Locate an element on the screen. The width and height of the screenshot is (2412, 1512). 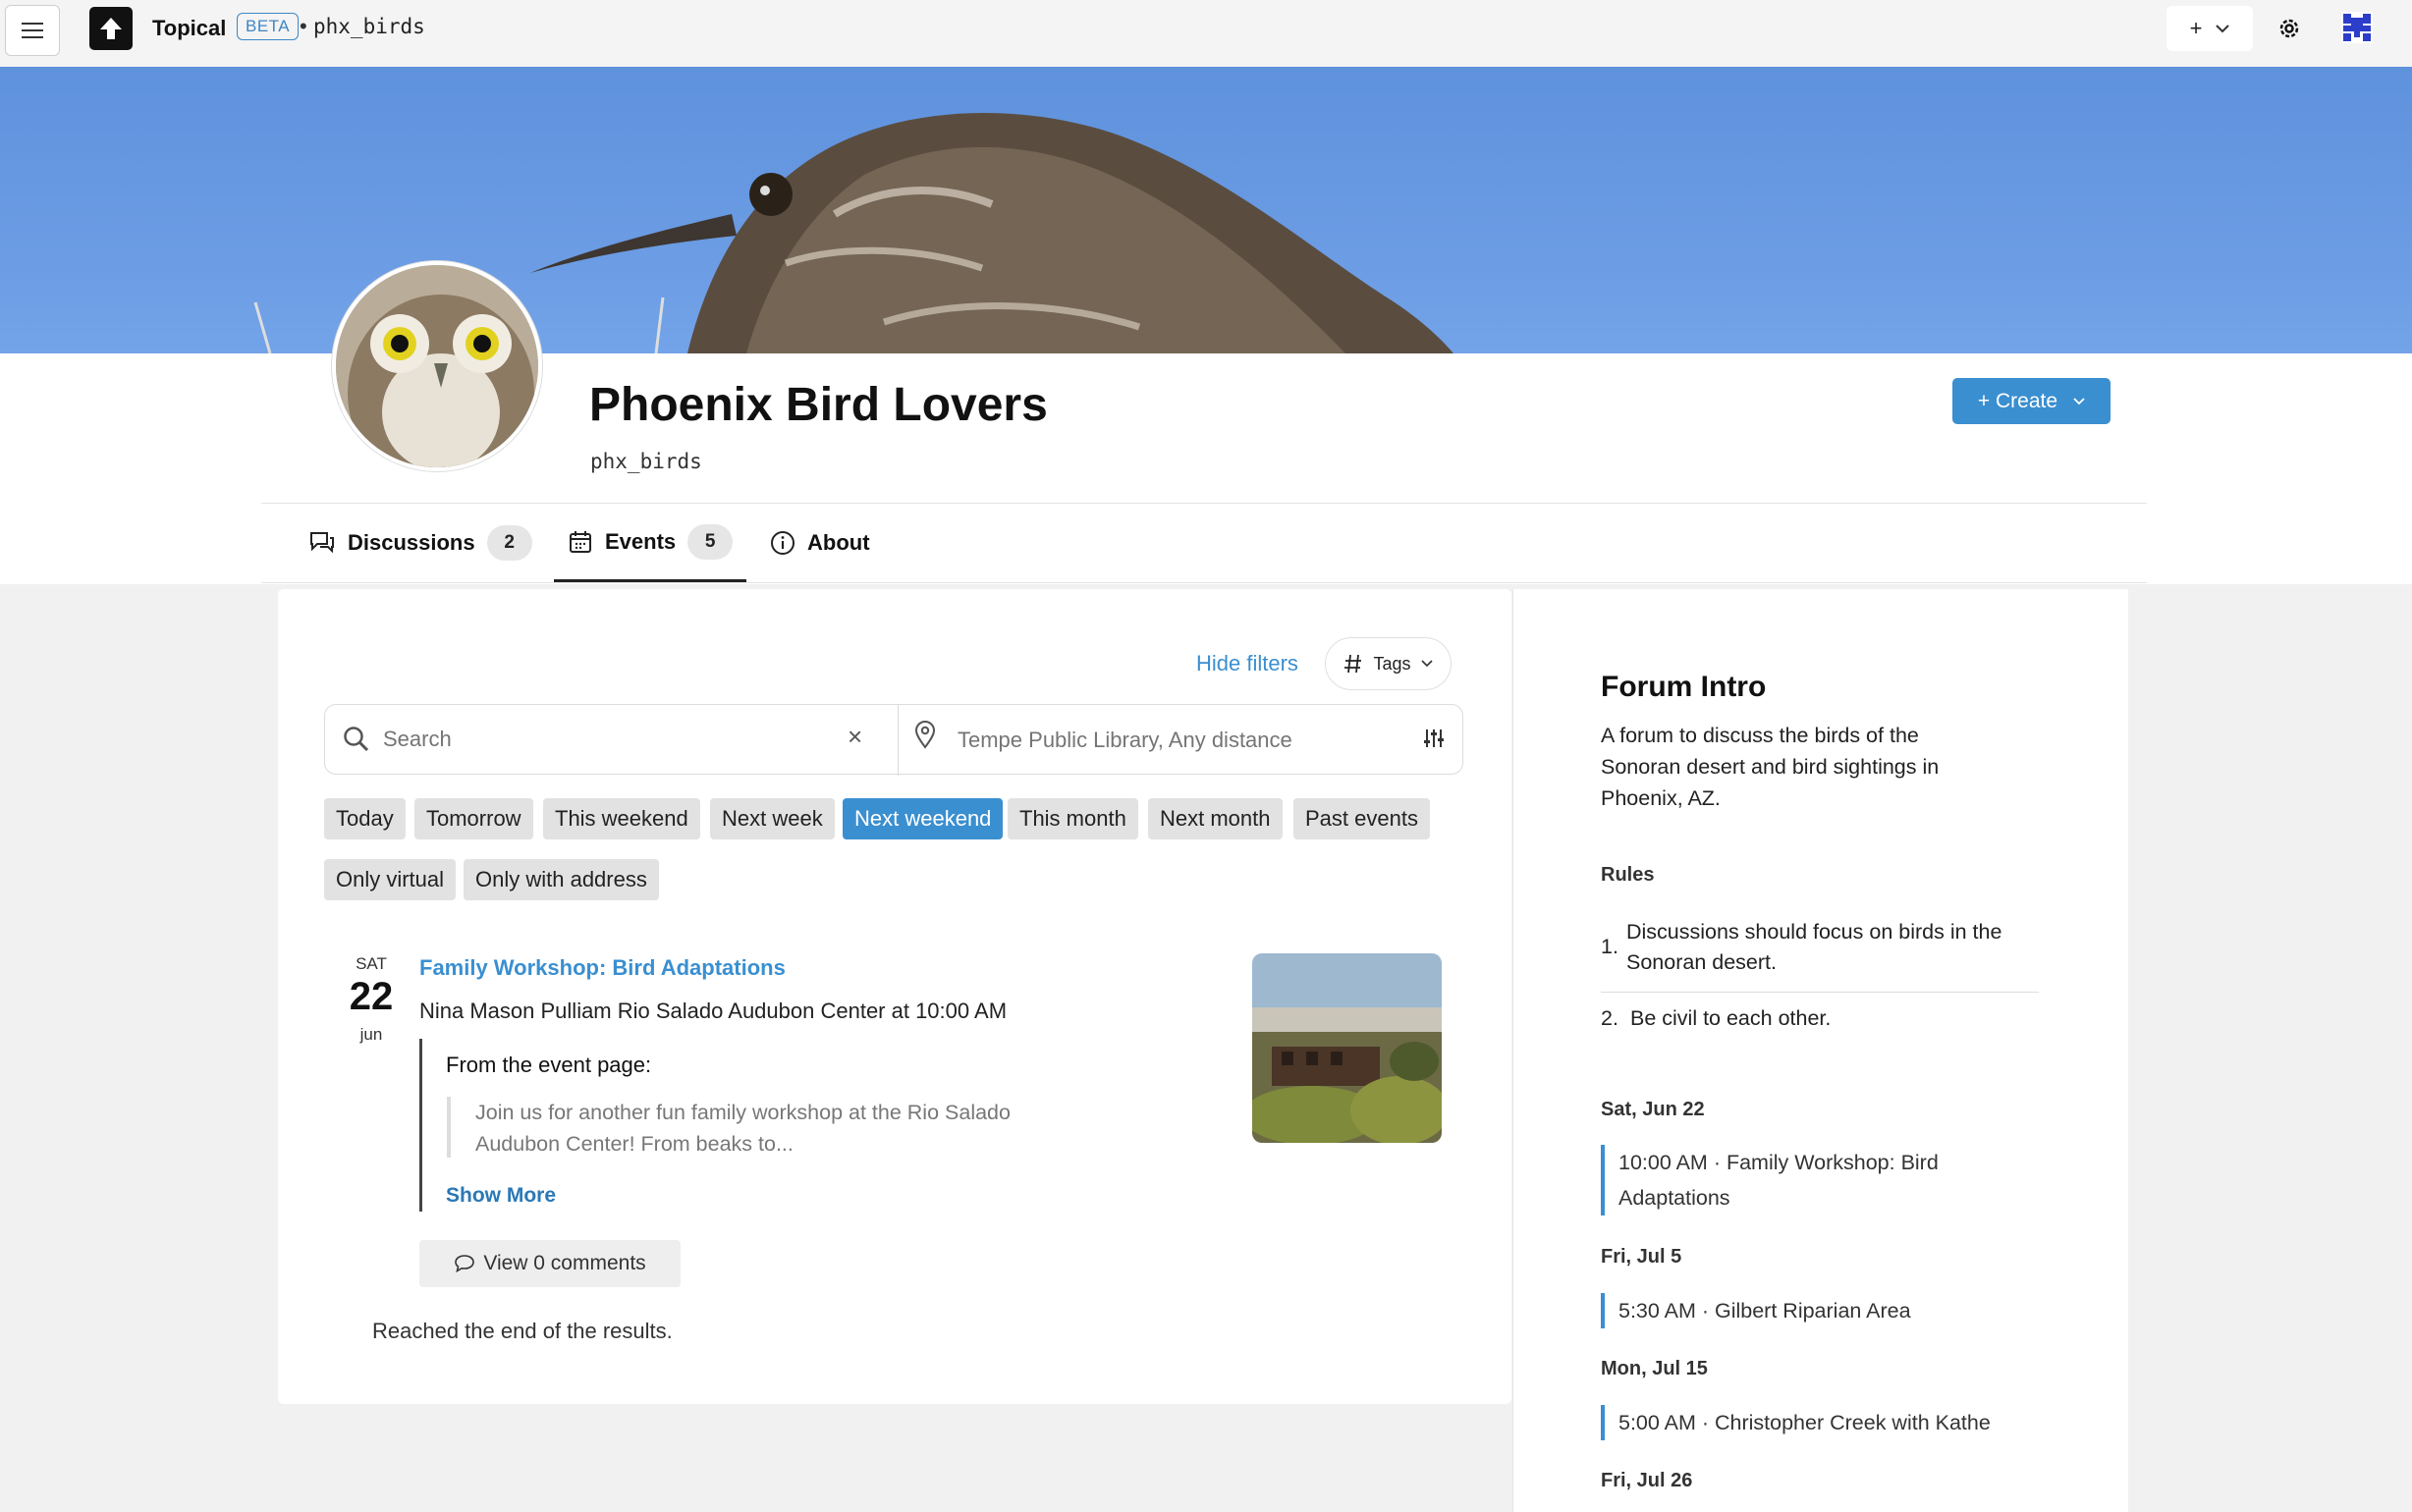
forum-title: Phoenix Bird Lovers is located at coordinates (818, 405).